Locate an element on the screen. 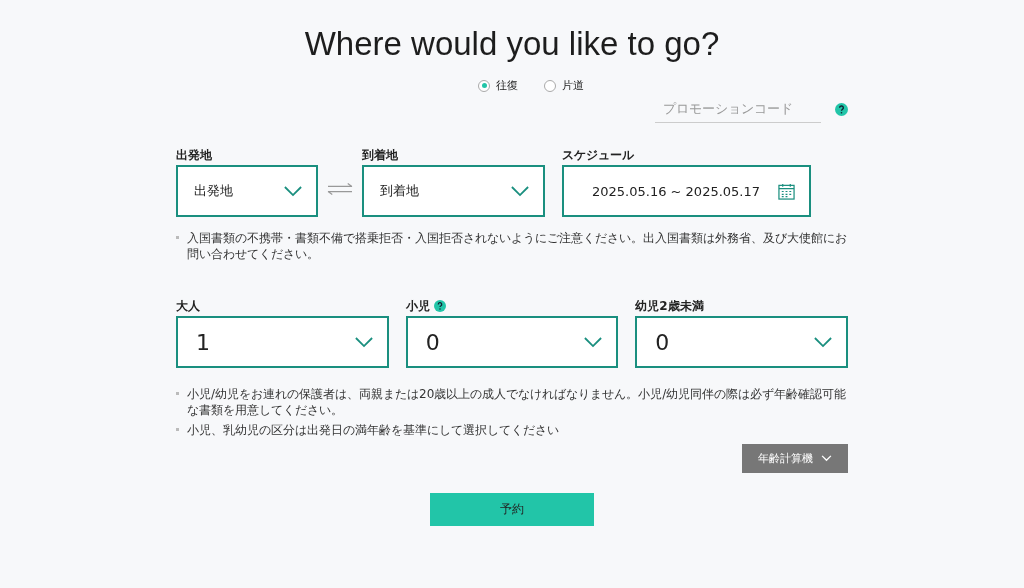 This screenshot has height=588, width=1024. notice-text: 小児、乳幼児の区分は出発日の満年齢を基準にして選択してください is located at coordinates (373, 430).